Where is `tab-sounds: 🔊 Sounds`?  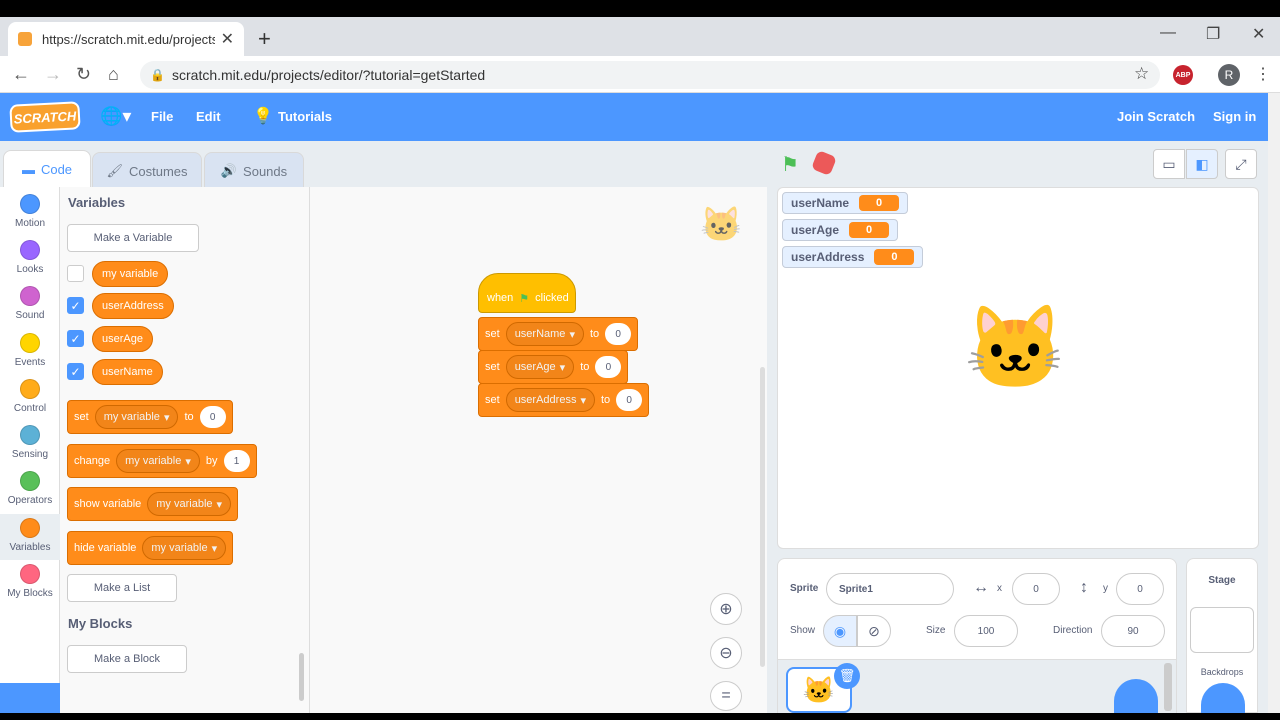
tab-sounds: 🔊 Sounds is located at coordinates (254, 171).